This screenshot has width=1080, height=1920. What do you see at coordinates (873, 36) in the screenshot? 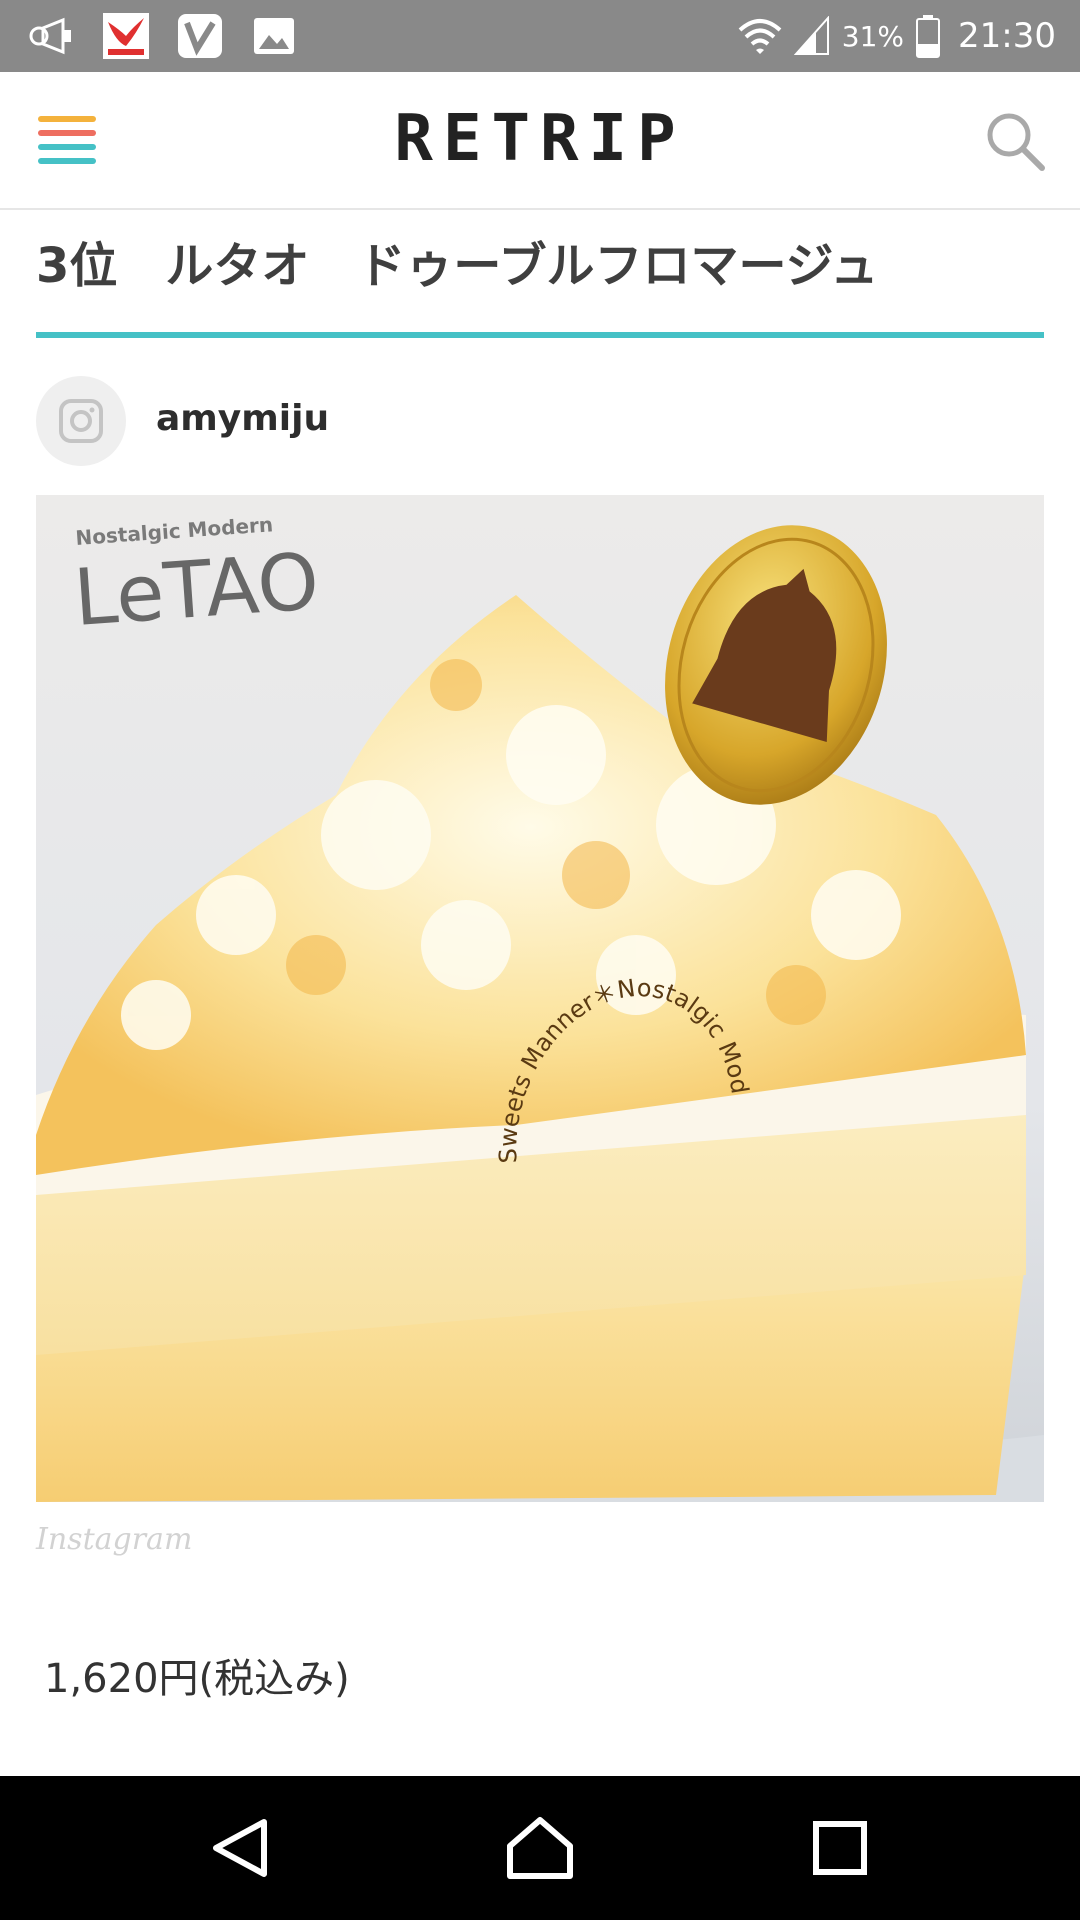
I see `battery-percent: 31%` at bounding box center [873, 36].